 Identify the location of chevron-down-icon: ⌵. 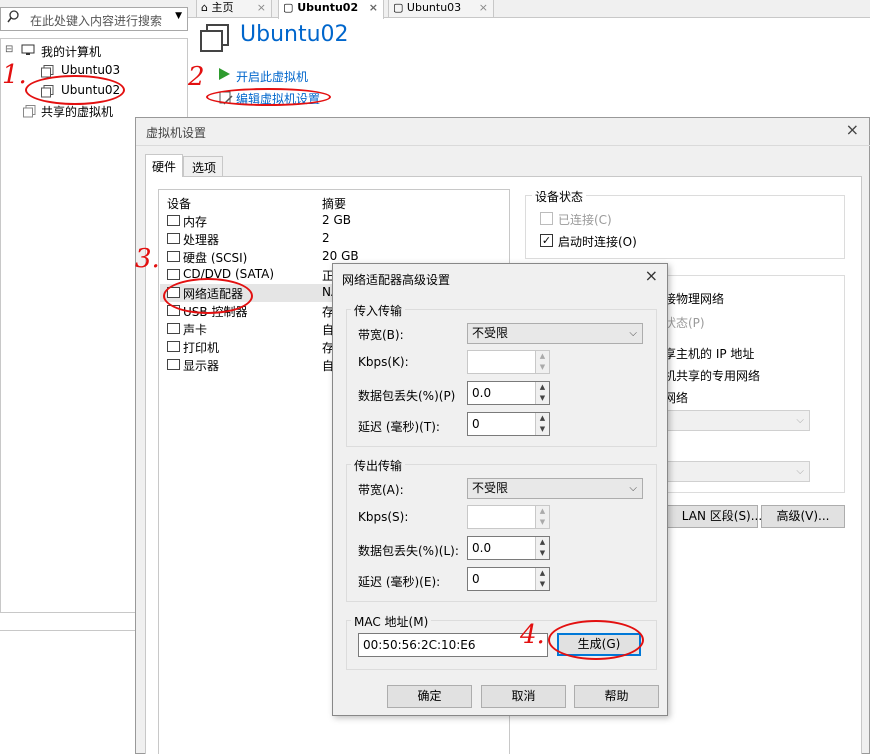
(633, 333).